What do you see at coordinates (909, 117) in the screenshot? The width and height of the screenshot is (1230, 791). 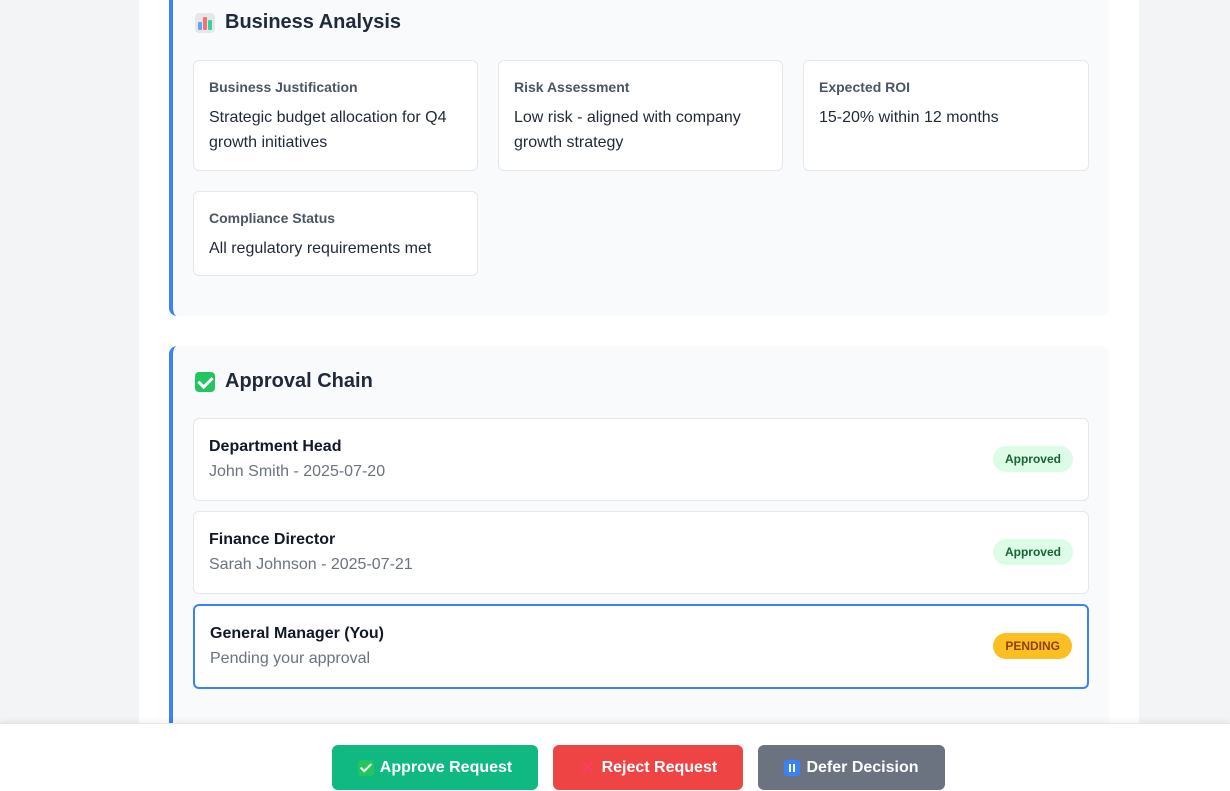 I see `card-value: 15-20% within 12 months` at bounding box center [909, 117].